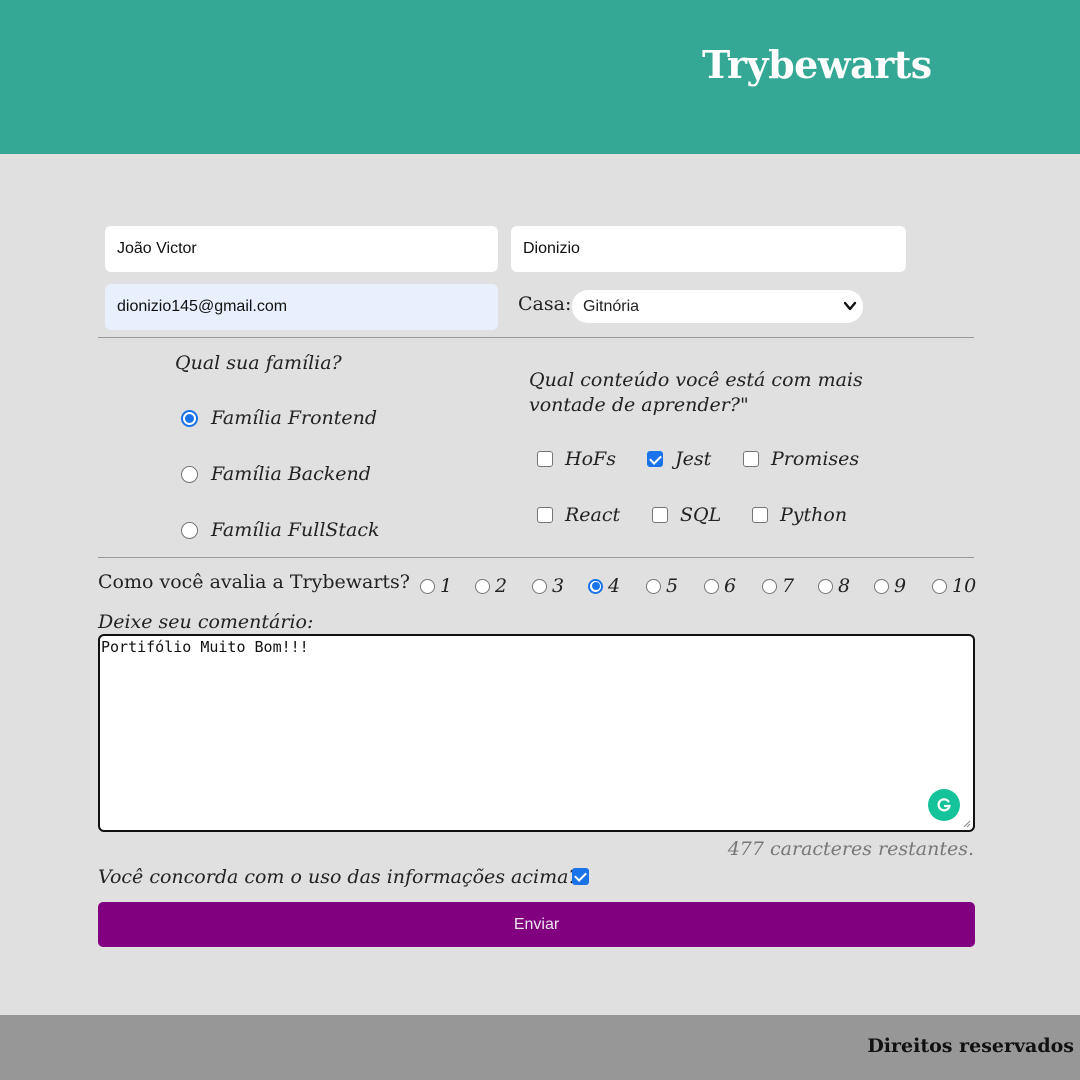  Describe the element at coordinates (662, 586) in the screenshot. I see `rating-option: 5` at that location.